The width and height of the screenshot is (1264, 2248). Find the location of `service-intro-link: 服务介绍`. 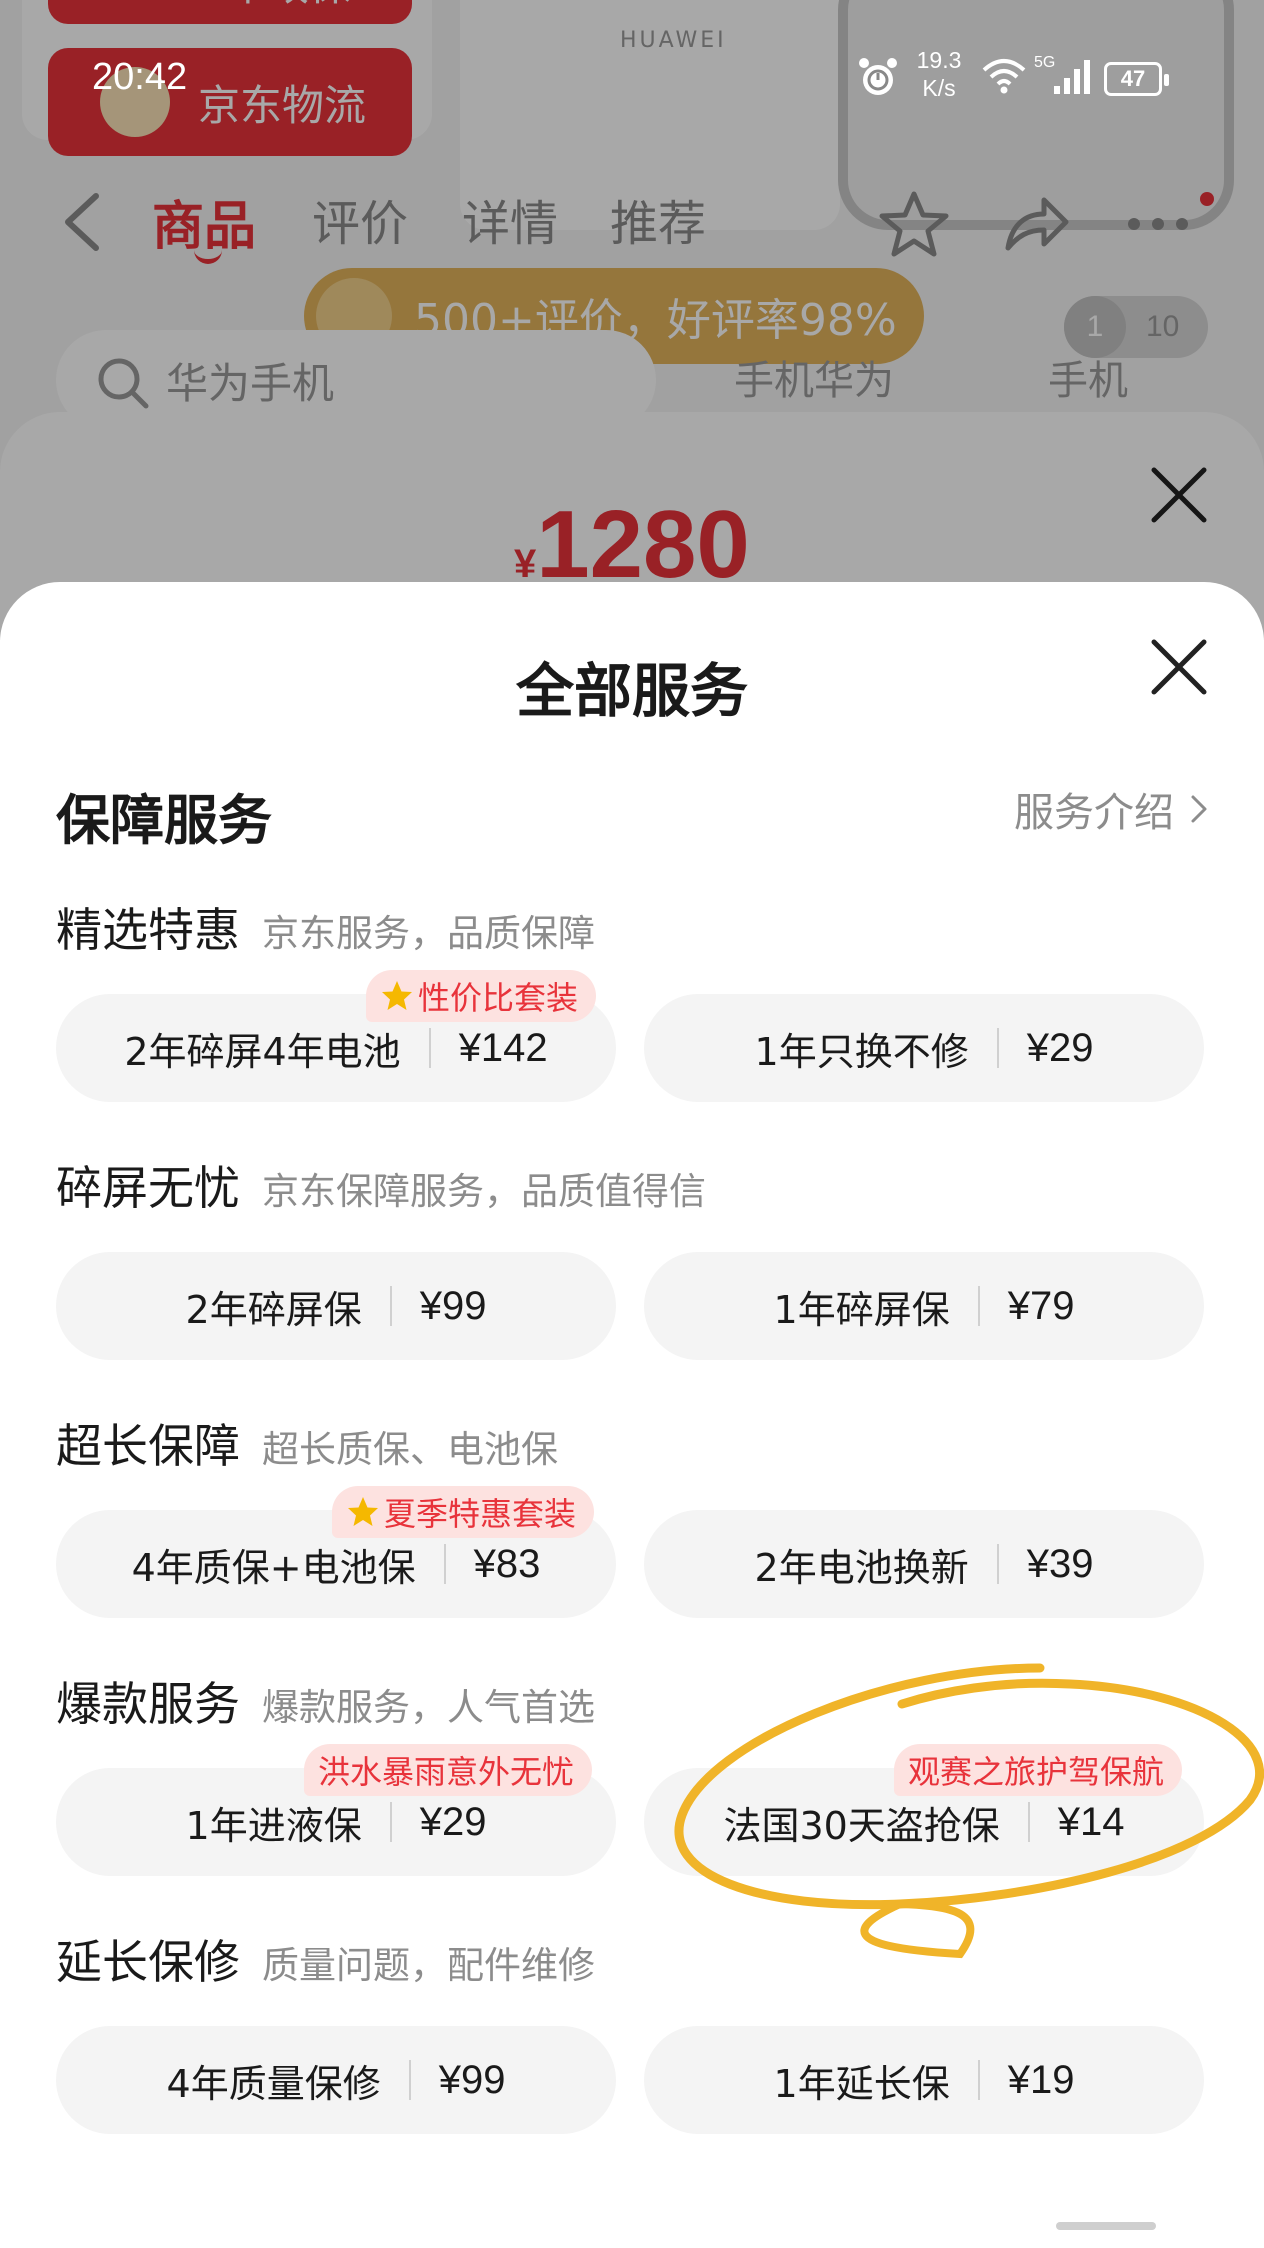

service-intro-link: 服务介绍 is located at coordinates (1111, 809).